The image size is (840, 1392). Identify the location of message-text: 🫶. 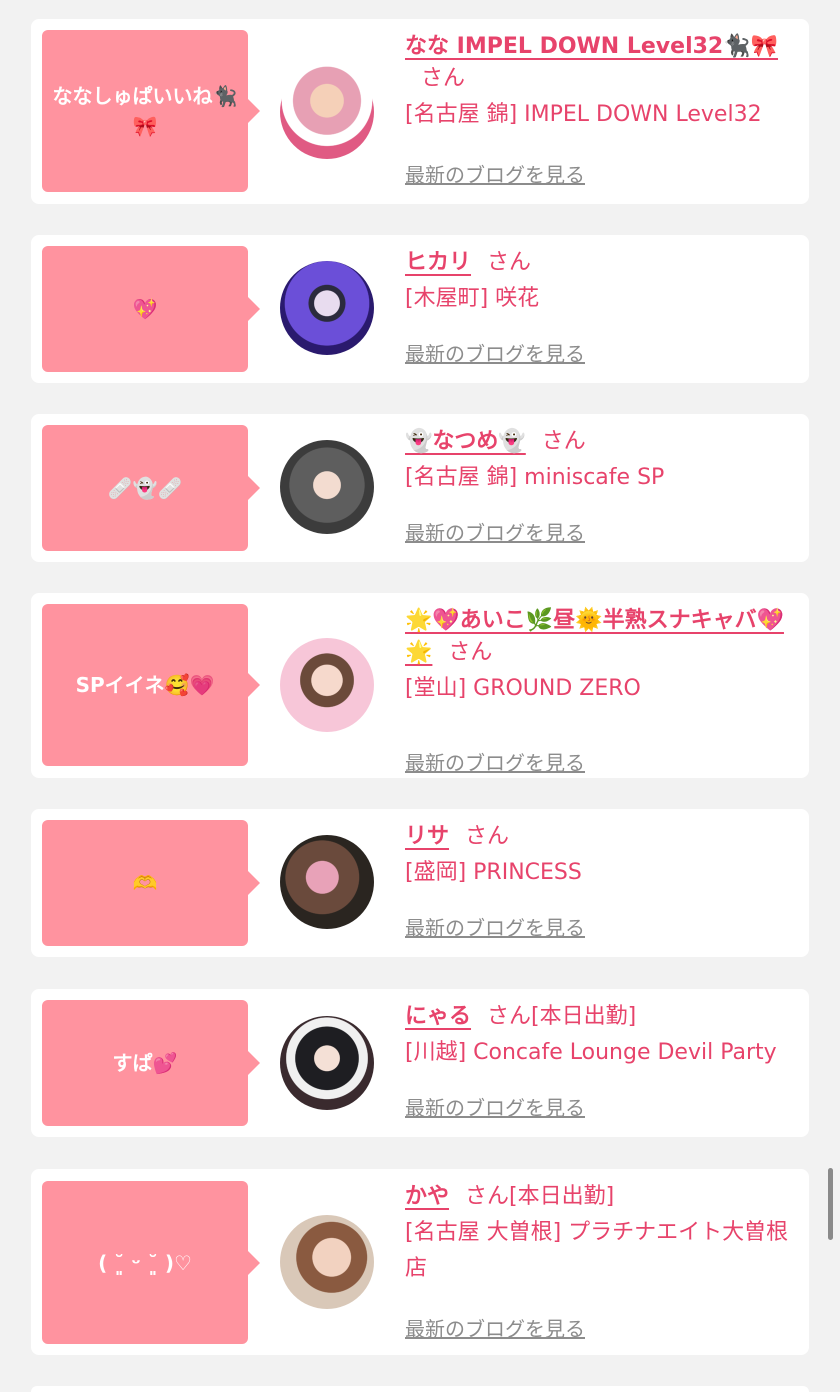
(145, 883).